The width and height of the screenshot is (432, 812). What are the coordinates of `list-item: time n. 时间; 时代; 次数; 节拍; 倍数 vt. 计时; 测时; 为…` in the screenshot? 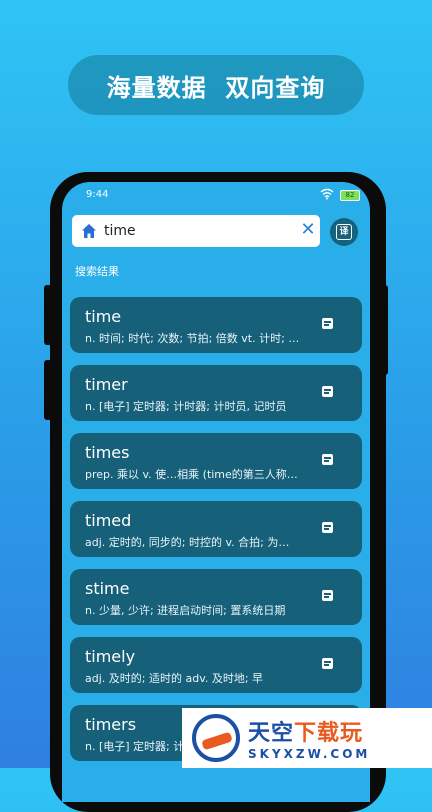 It's located at (216, 325).